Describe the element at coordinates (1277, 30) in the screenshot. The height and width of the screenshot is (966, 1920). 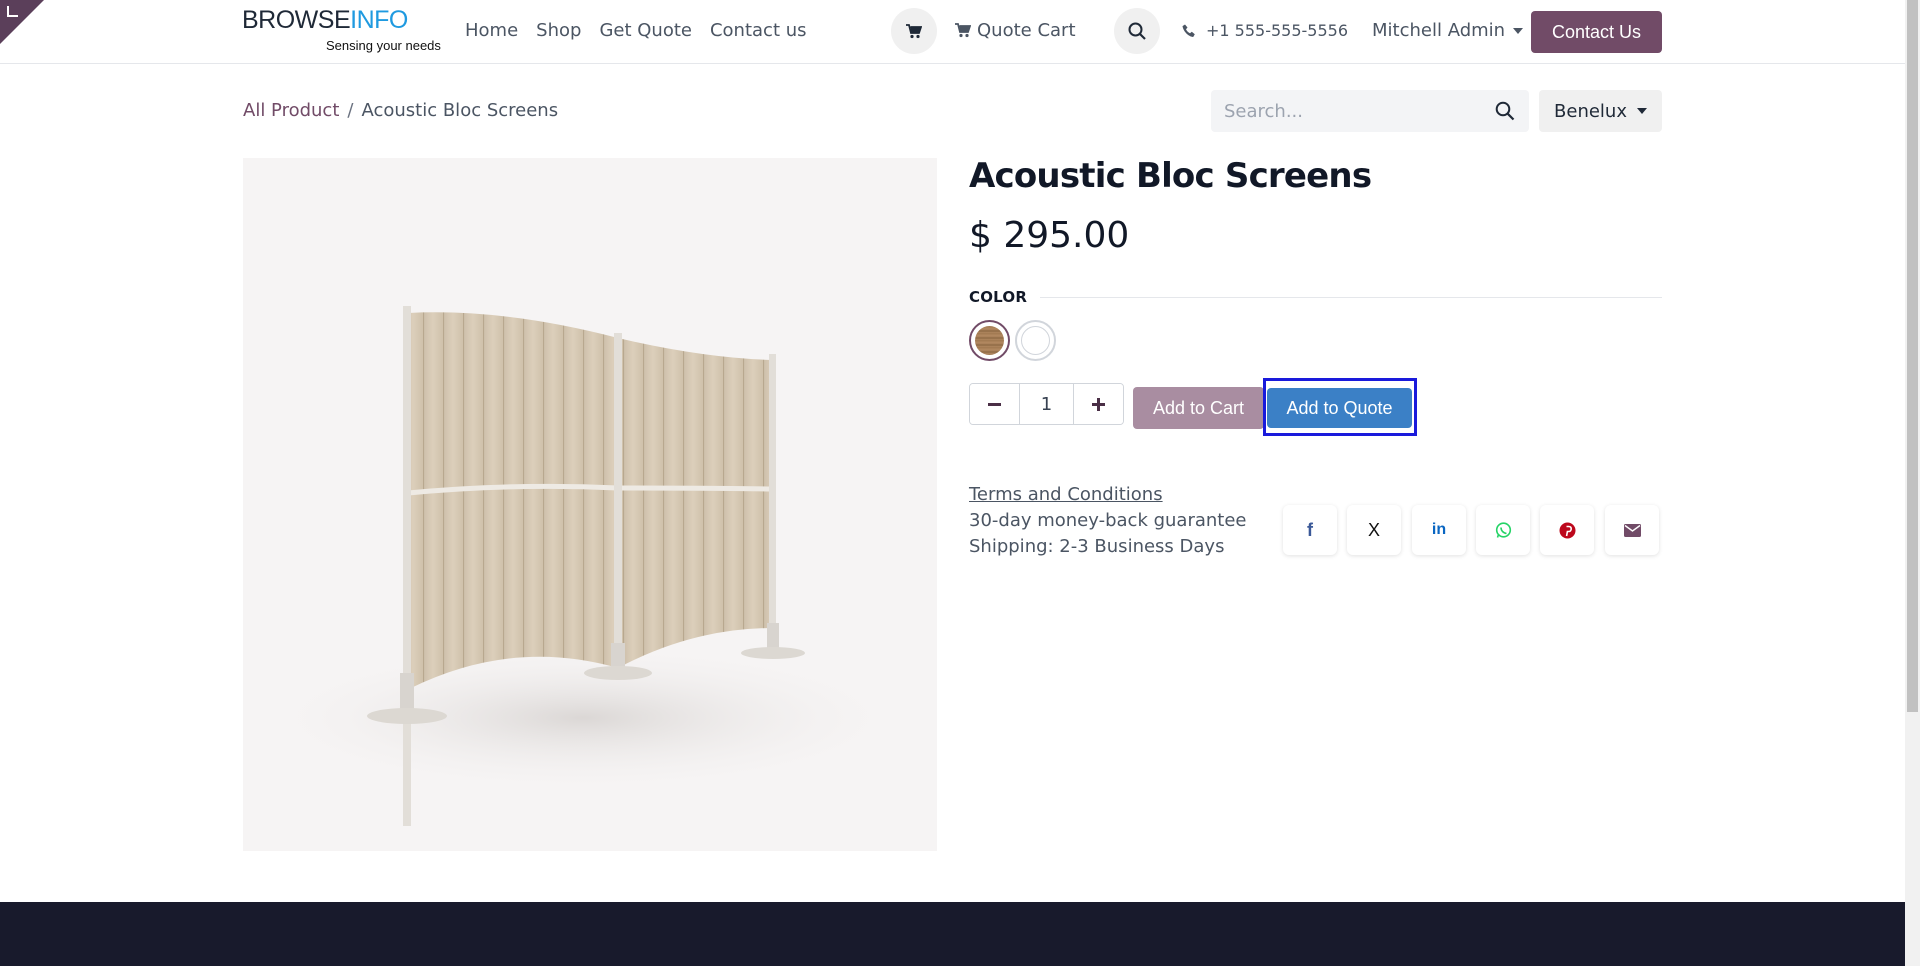
I see `phone-number: +1 555-555-5556` at that location.